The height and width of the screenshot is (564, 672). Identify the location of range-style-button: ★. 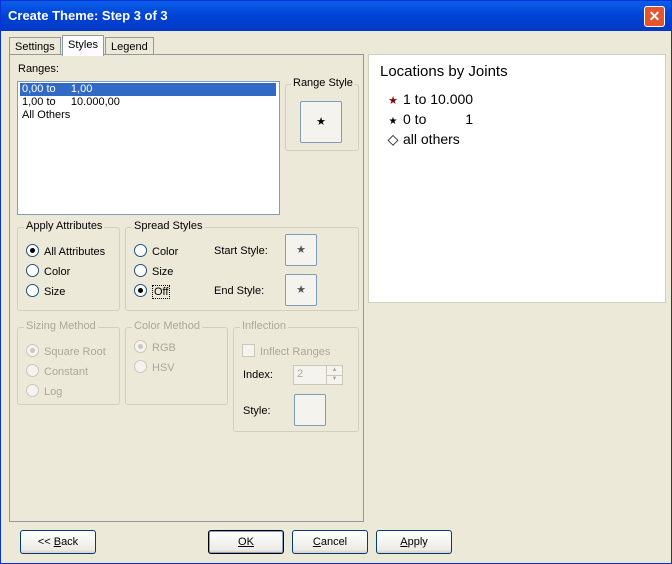
(321, 122).